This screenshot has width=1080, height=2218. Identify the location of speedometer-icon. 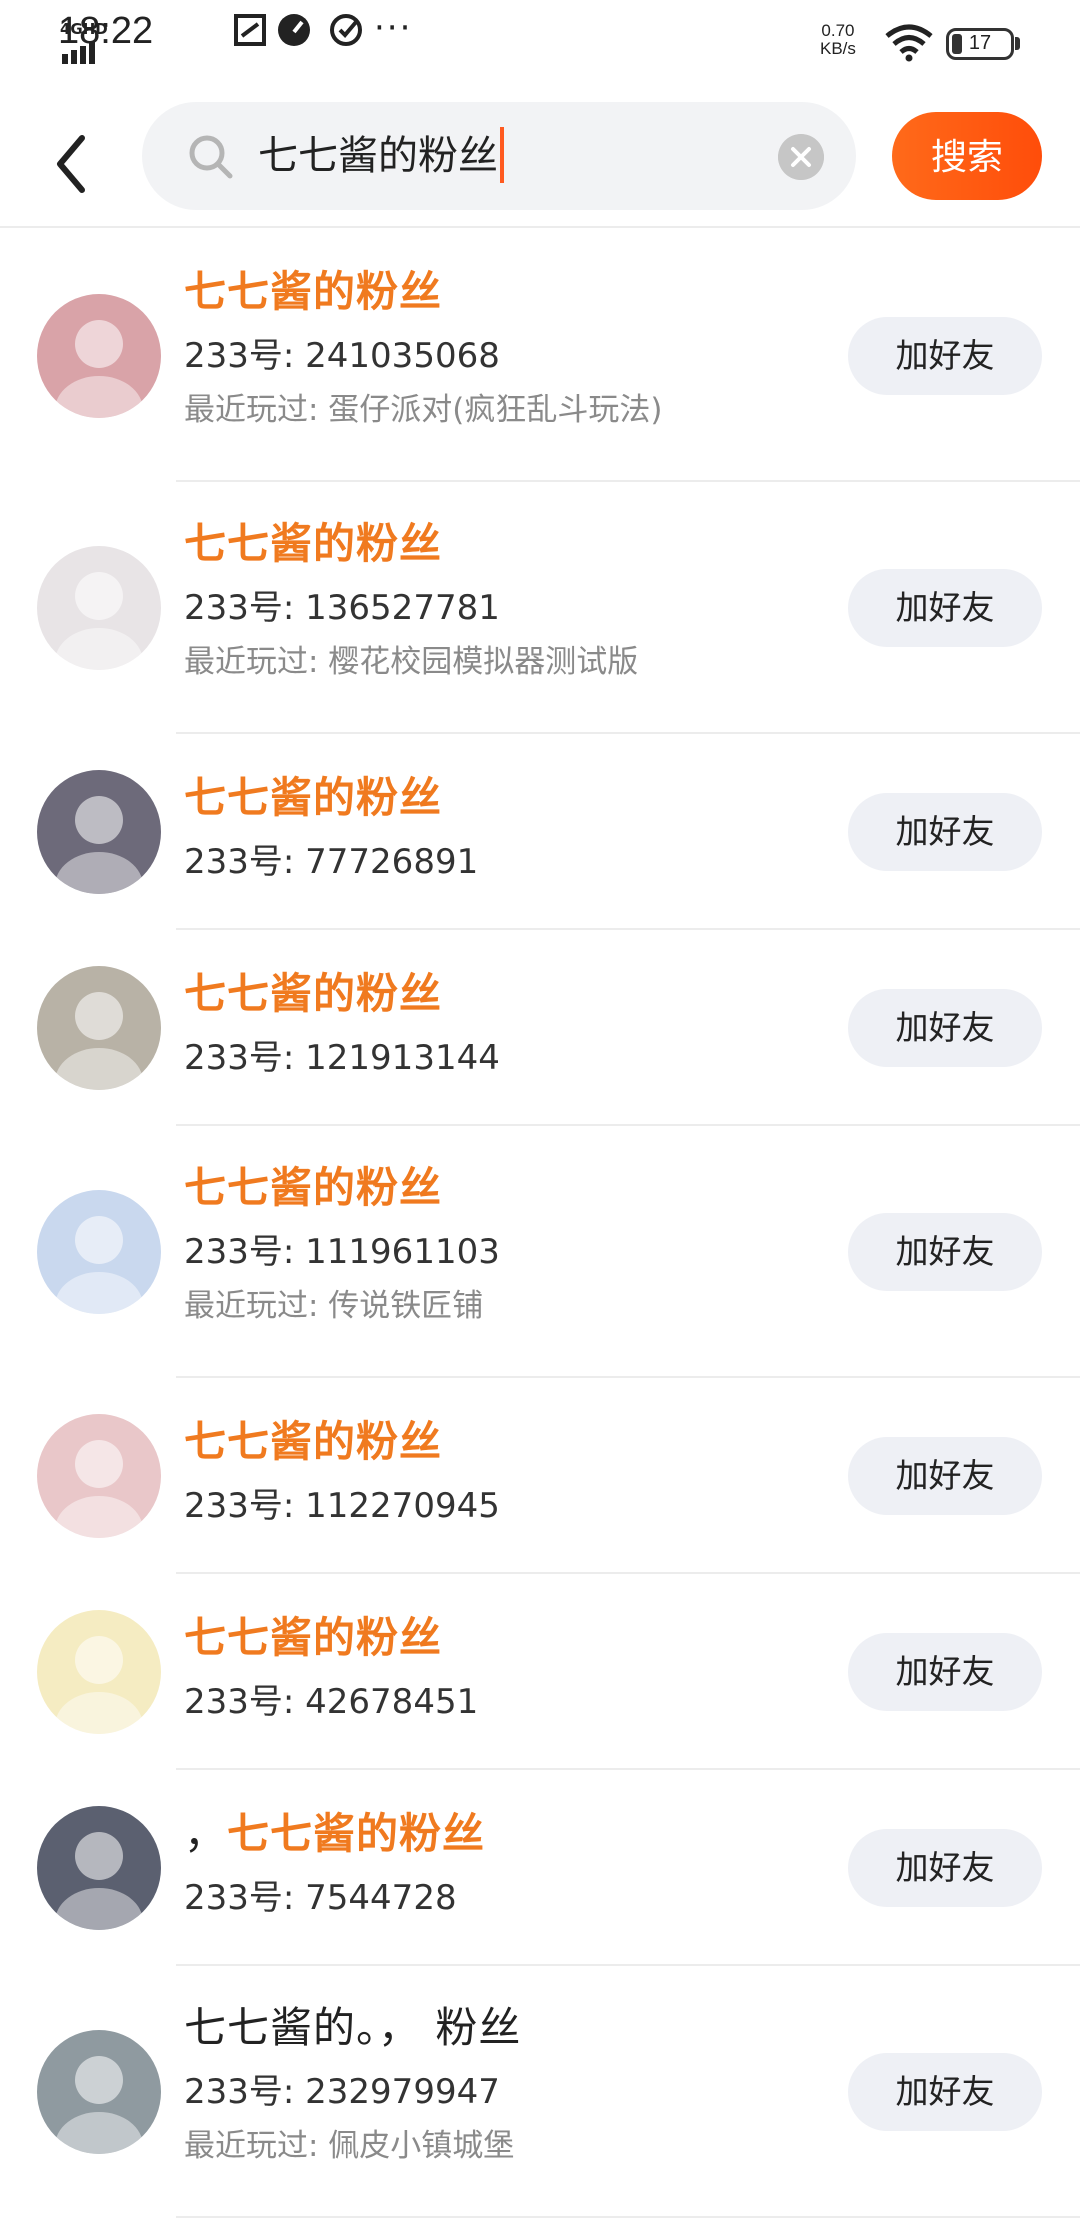
(294, 30).